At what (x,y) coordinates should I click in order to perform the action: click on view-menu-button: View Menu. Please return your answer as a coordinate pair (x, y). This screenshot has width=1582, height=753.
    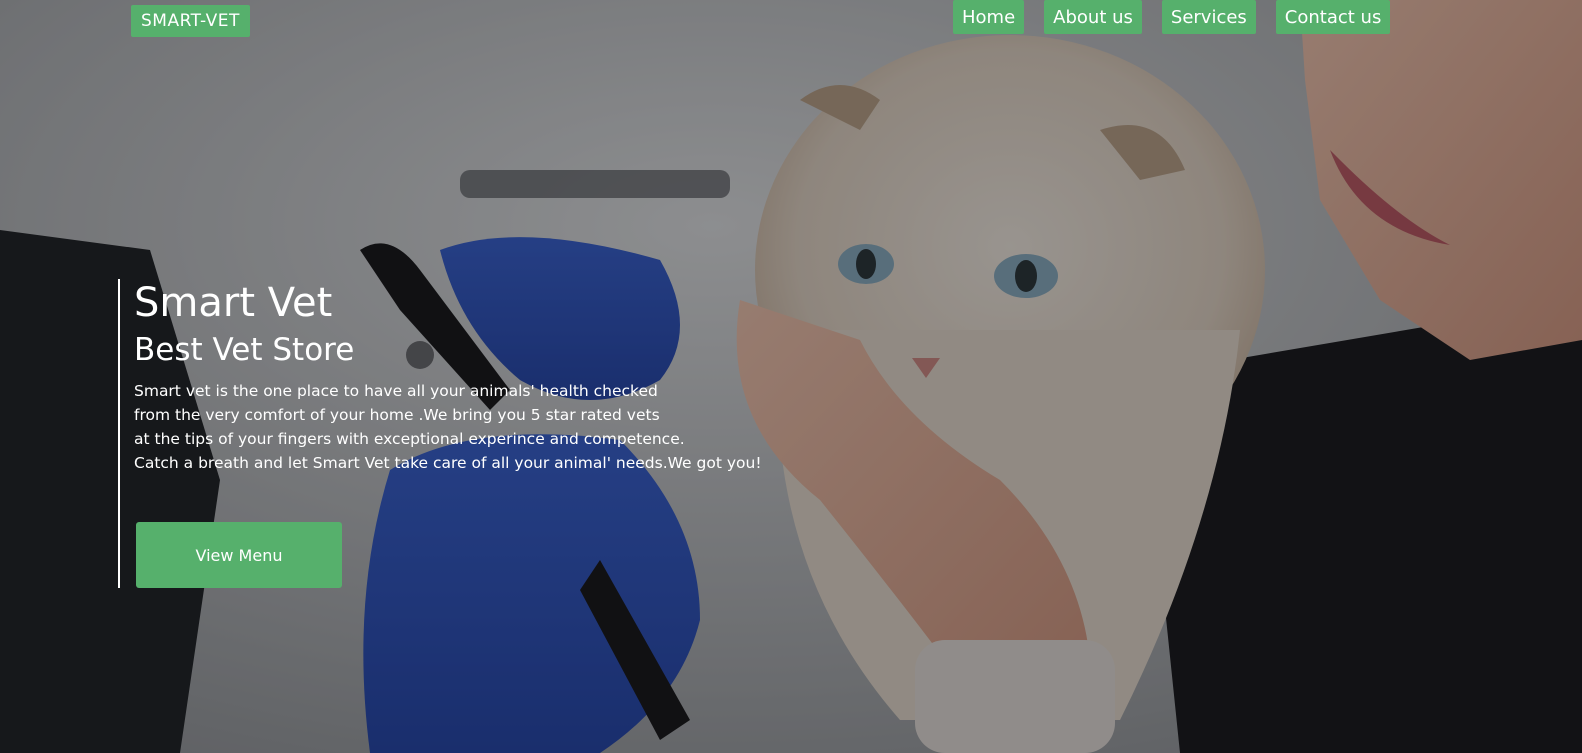
    Looking at the image, I should click on (239, 555).